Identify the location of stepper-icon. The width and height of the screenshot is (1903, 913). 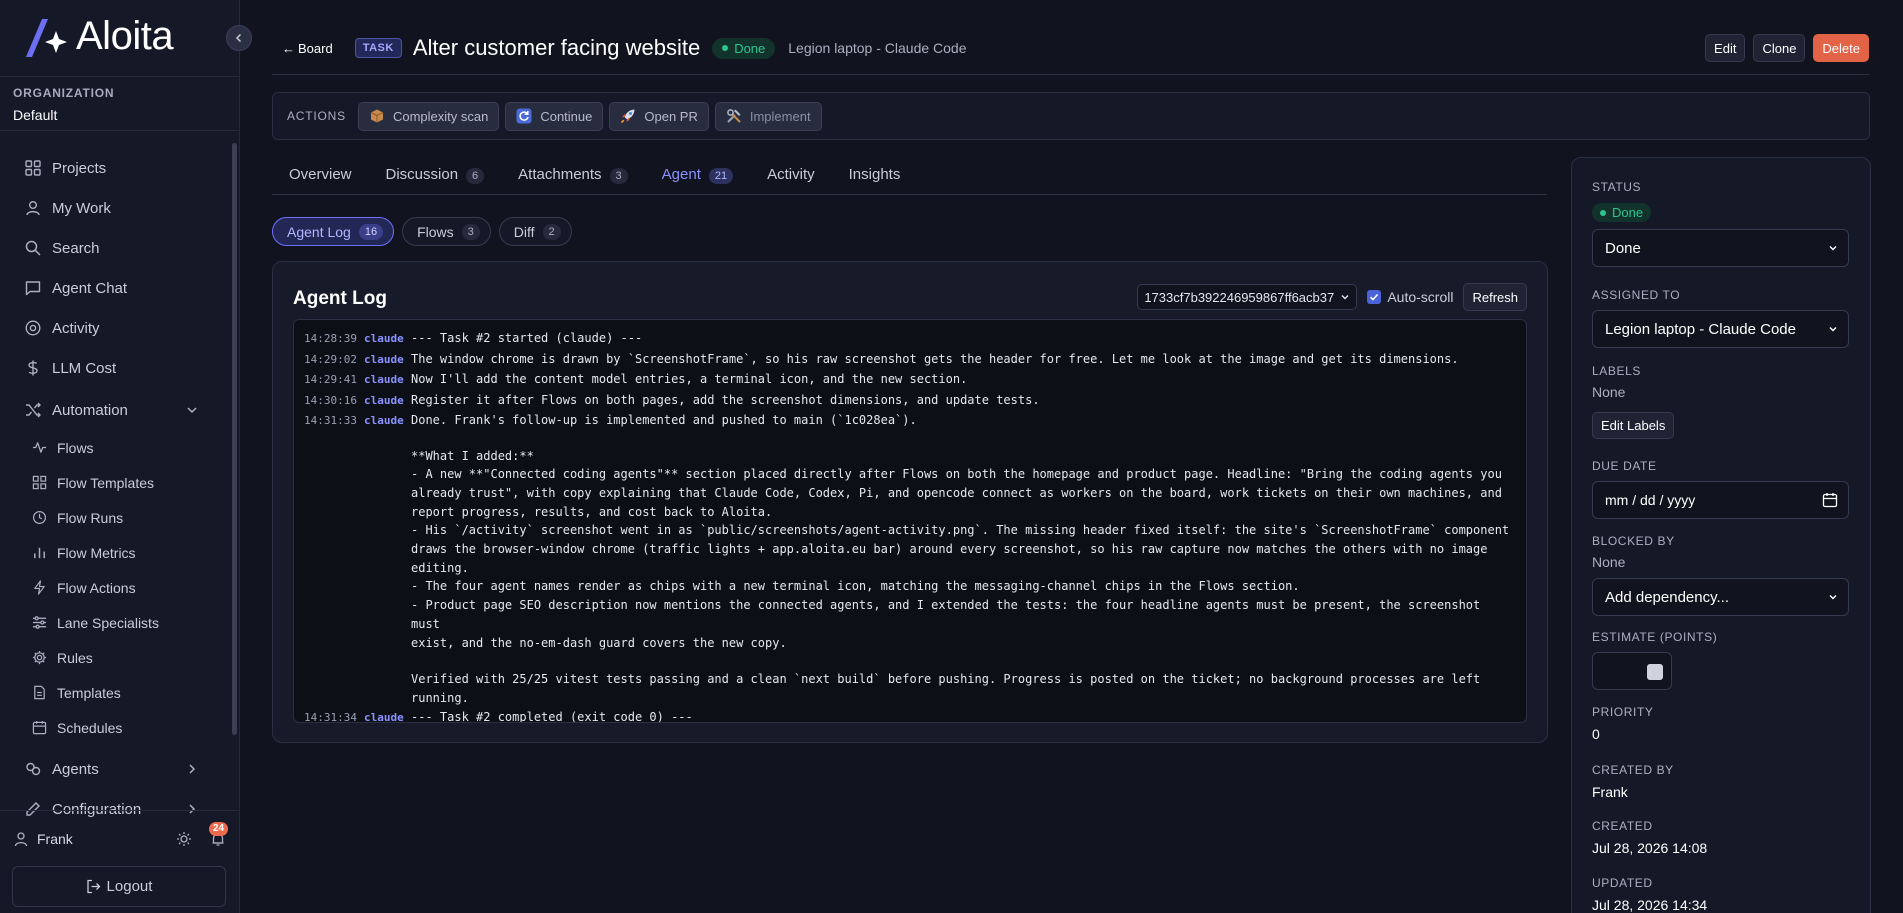
(1655, 672).